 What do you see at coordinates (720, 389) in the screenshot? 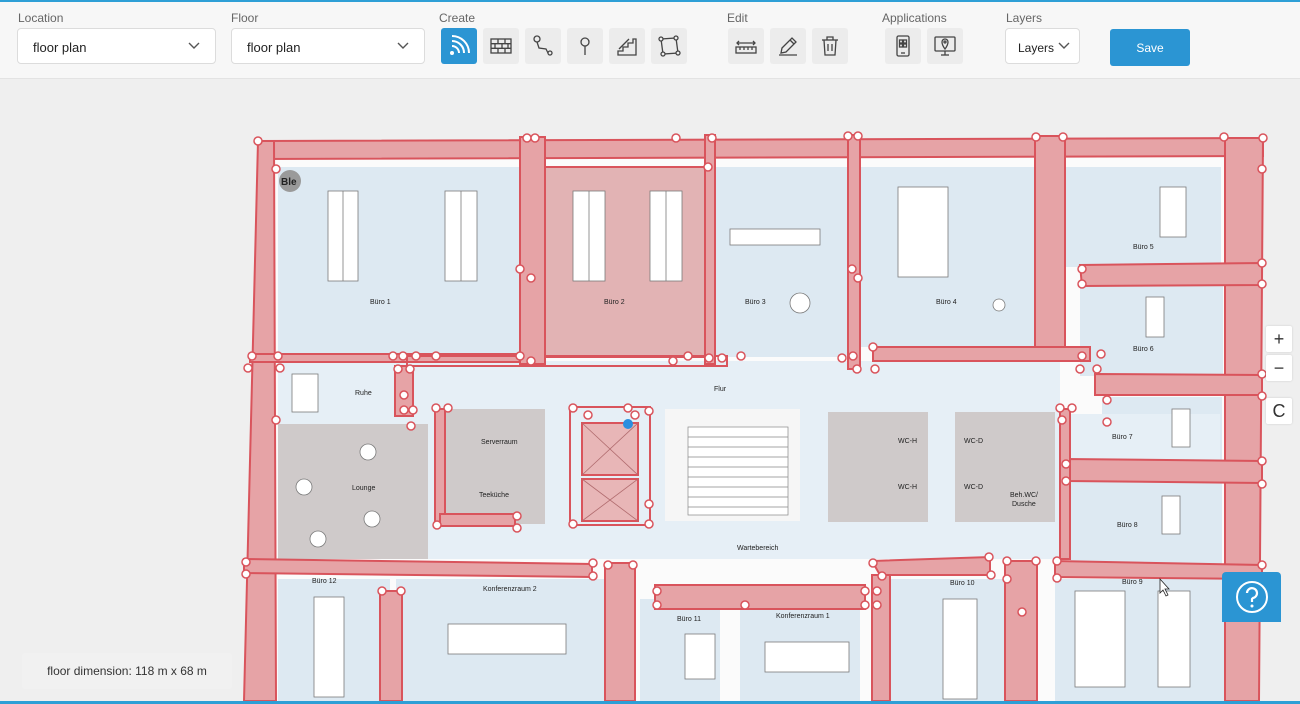
I see `room-label: Flur` at bounding box center [720, 389].